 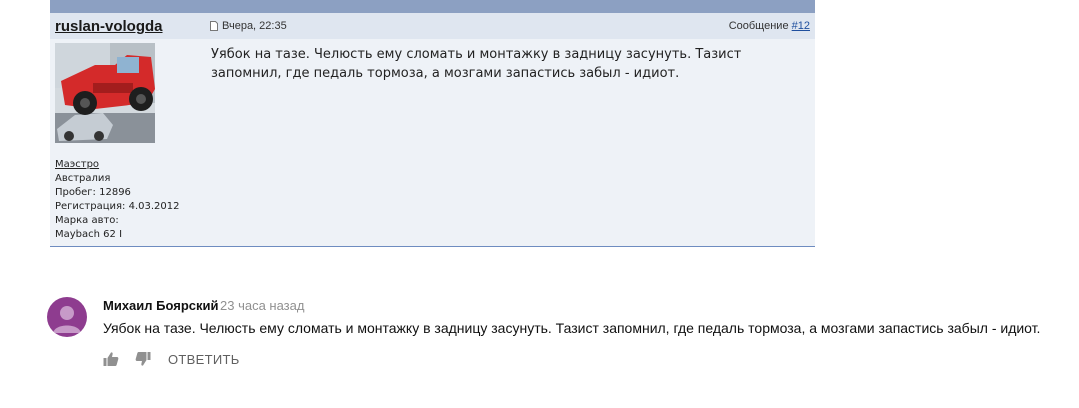 I want to click on user-car-label: Марка авто:, so click(x=87, y=220).